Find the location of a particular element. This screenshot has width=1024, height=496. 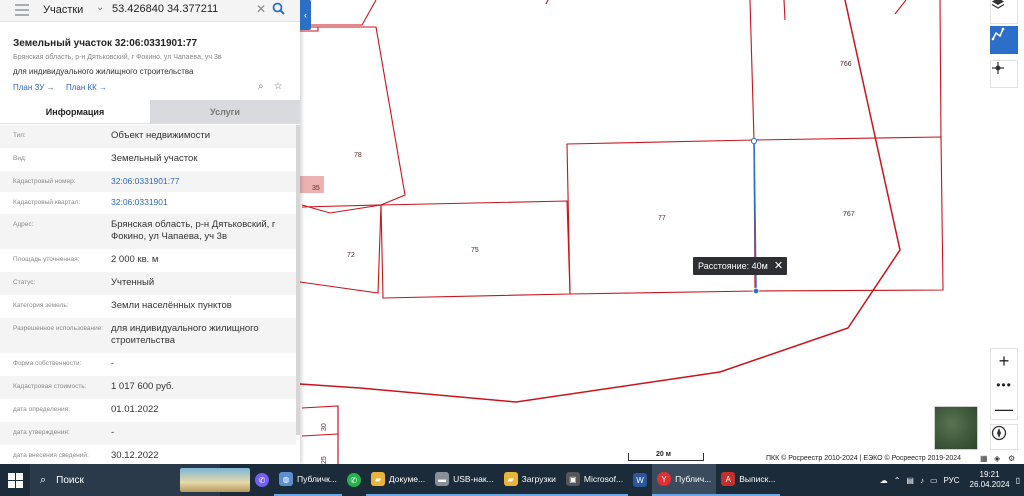

usb-drive-icon: ▬ is located at coordinates (442, 479).